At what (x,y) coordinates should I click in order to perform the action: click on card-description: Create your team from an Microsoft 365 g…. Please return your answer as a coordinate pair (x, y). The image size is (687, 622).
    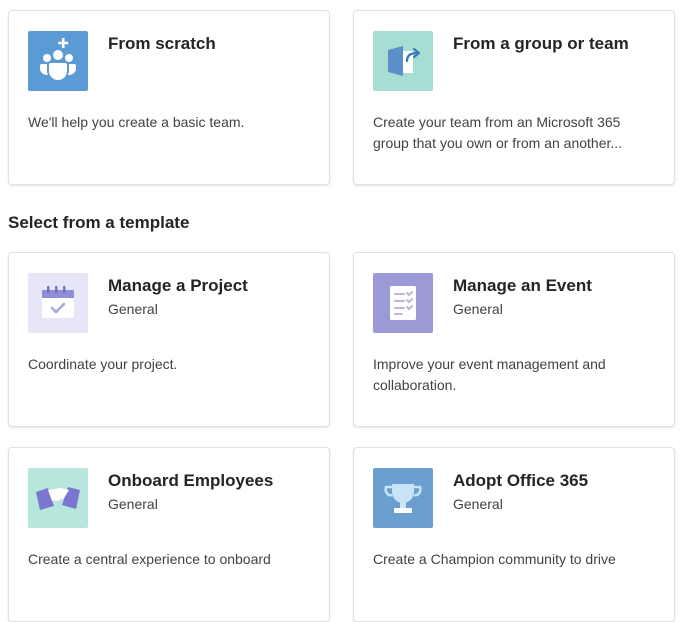
    Looking at the image, I should click on (498, 132).